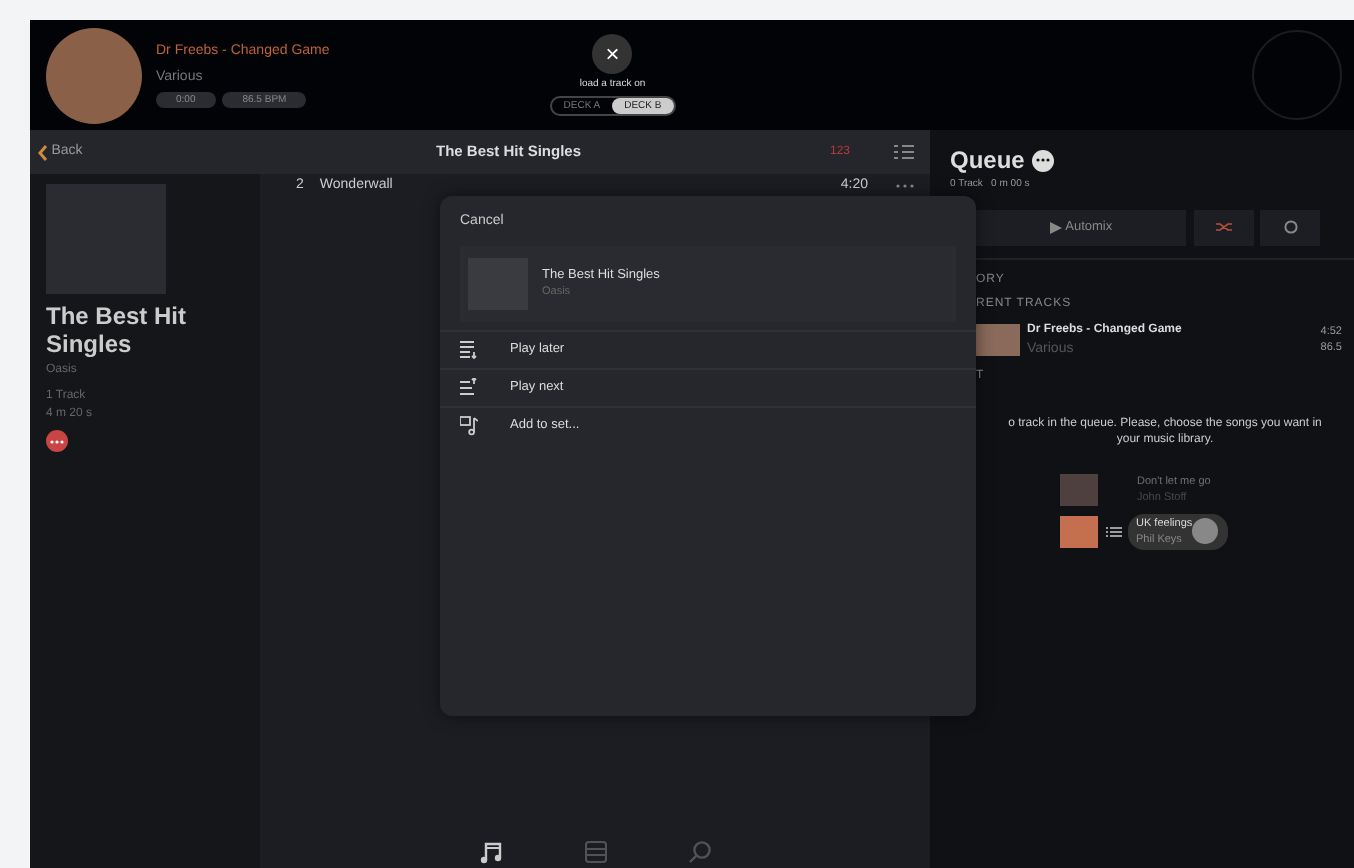 The image size is (1354, 868). I want to click on album-art, so click(94, 75).